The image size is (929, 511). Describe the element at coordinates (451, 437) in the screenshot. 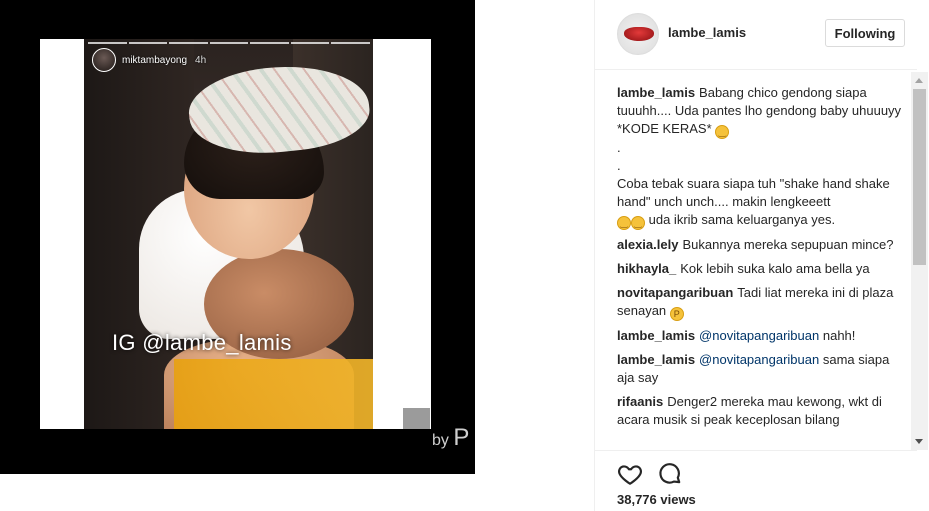

I see `byline: by P` at that location.